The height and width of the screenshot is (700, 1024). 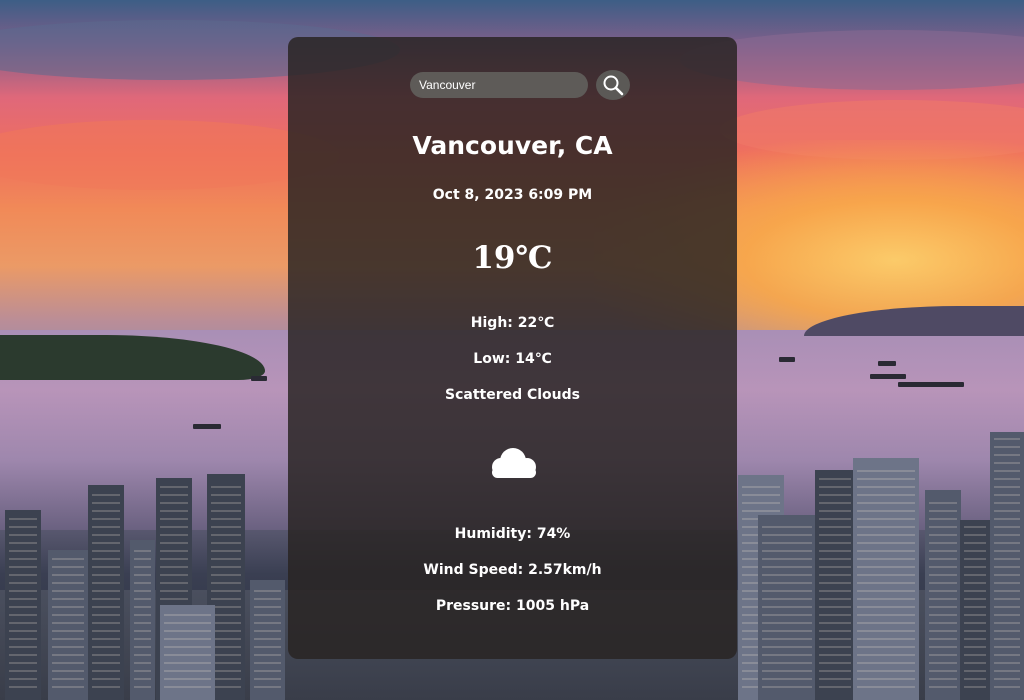 What do you see at coordinates (499, 85) in the screenshot?
I see `search-input` at bounding box center [499, 85].